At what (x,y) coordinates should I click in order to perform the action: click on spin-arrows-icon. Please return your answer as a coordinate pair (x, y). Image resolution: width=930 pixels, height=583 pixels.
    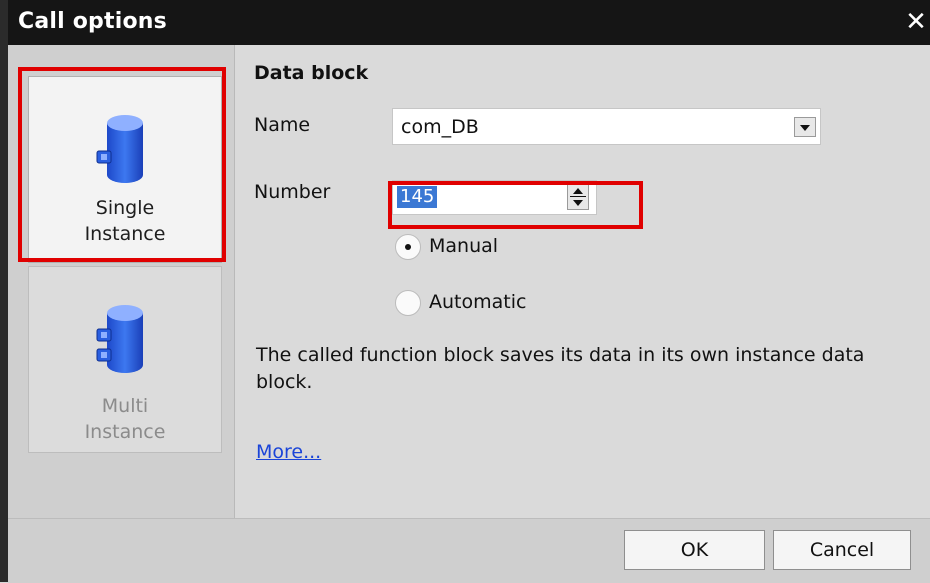
    Looking at the image, I should click on (578, 196).